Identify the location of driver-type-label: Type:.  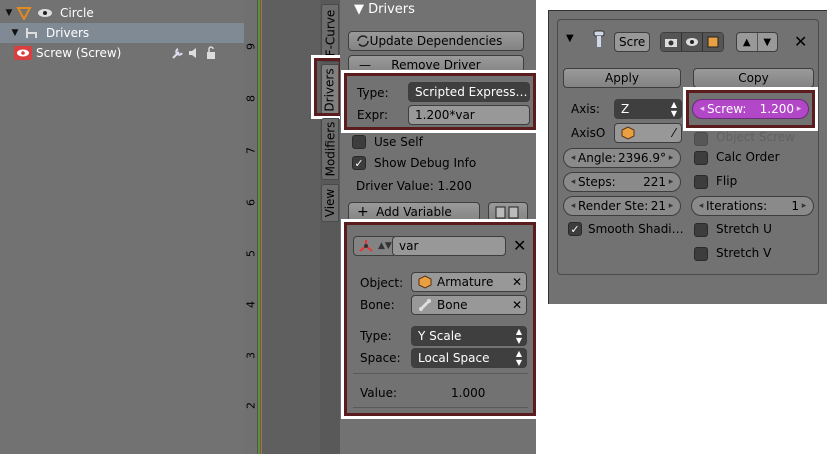
(373, 93).